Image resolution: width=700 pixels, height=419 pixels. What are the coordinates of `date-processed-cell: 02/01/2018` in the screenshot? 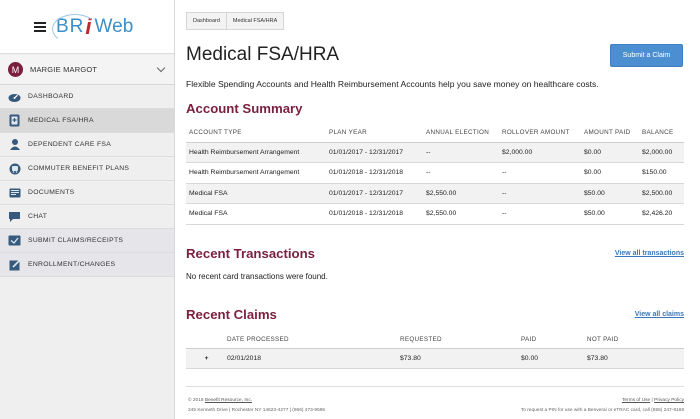 It's located at (310, 358).